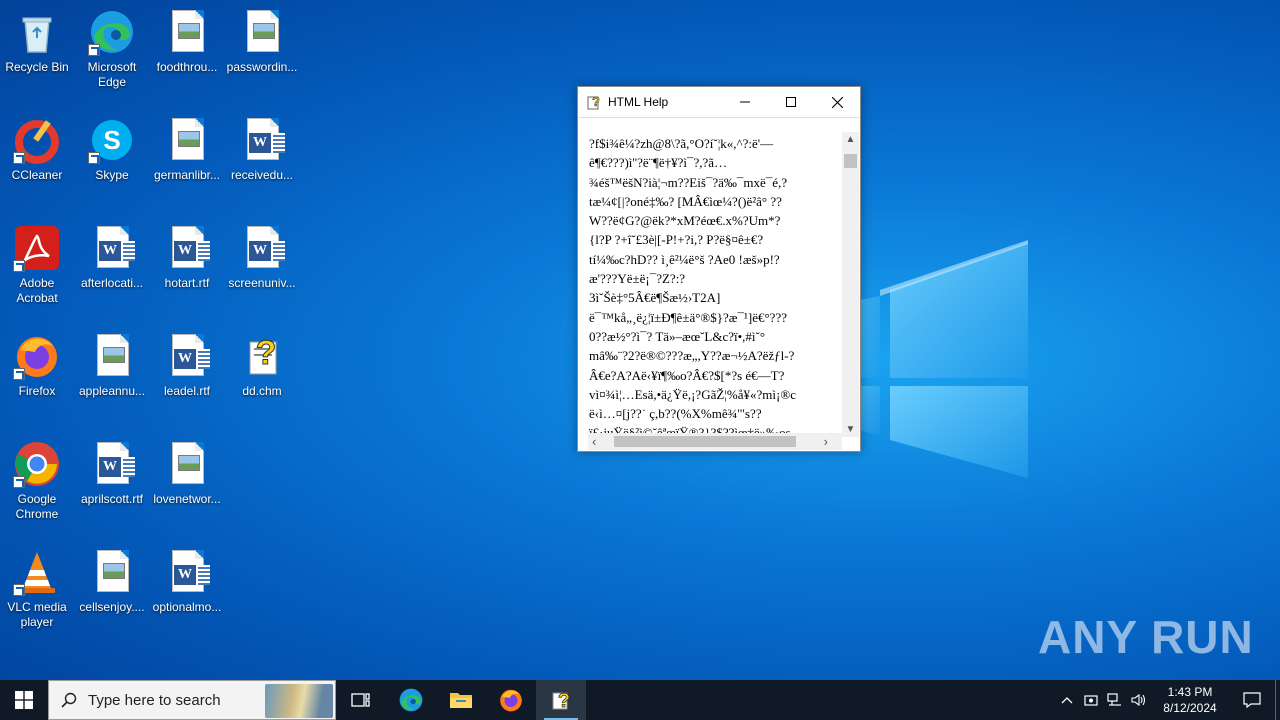 This screenshot has height=720, width=1280. I want to click on horizontal-scrollbar: ‹ ›, so click(715, 441).